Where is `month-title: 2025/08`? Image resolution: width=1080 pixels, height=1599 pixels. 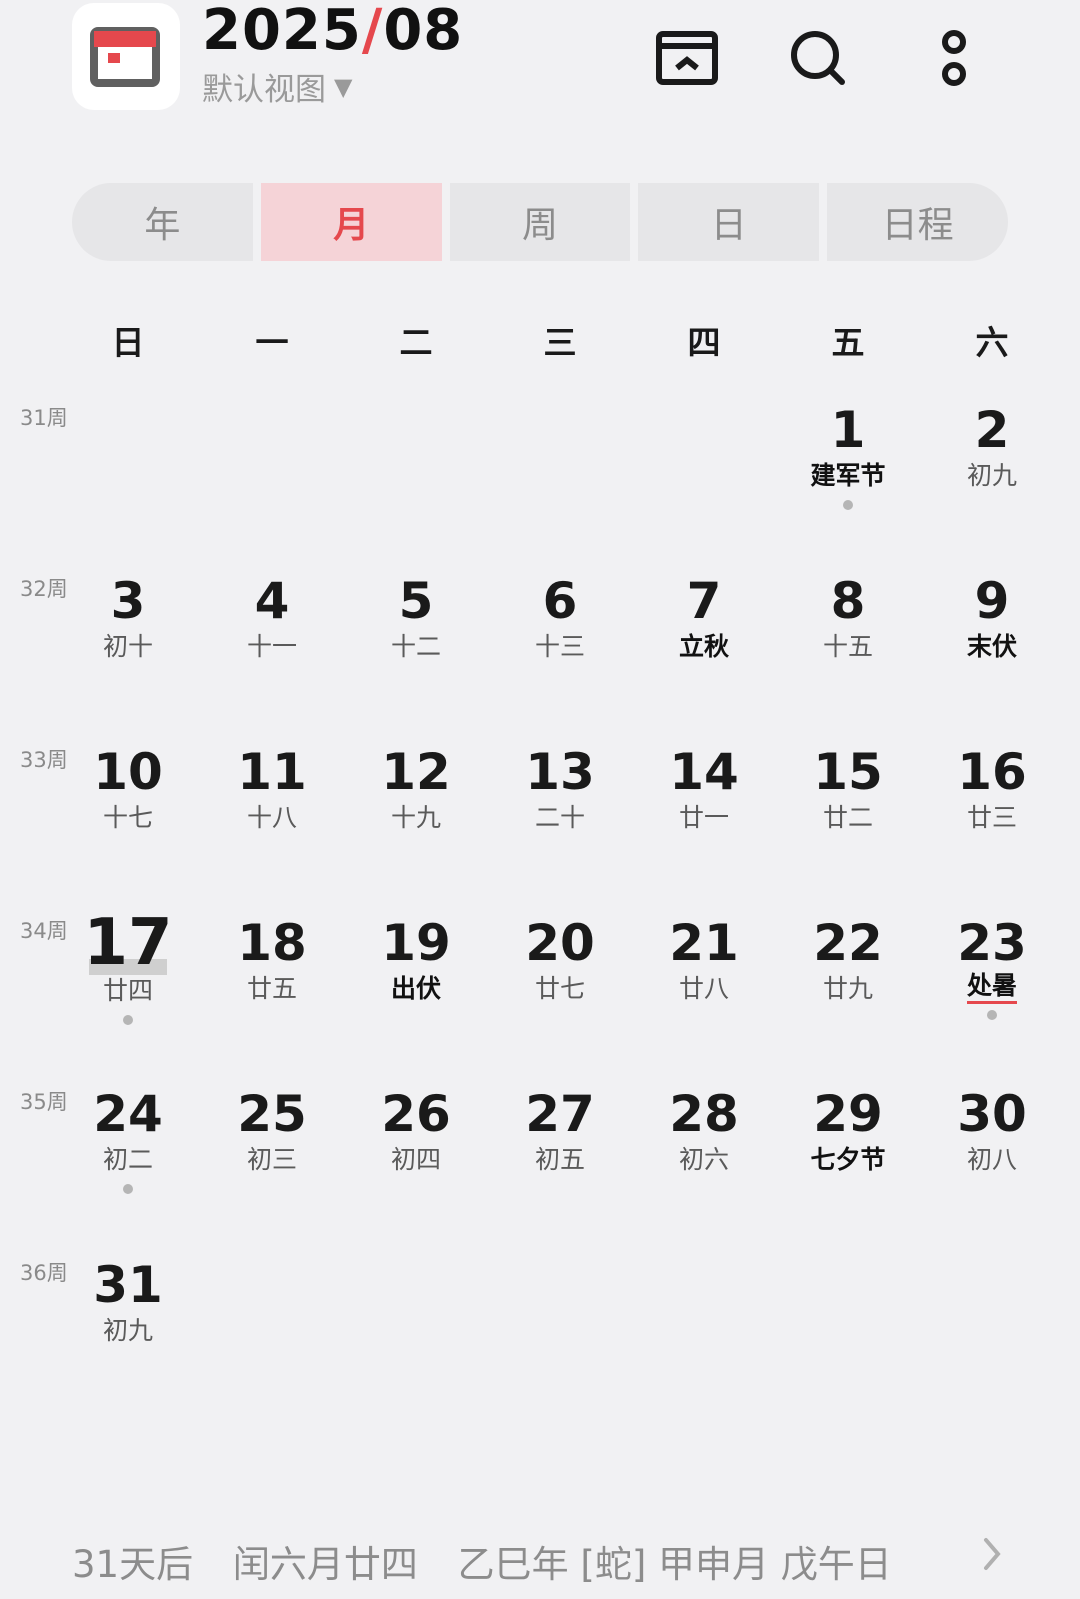
month-title: 2025/08 is located at coordinates (332, 31).